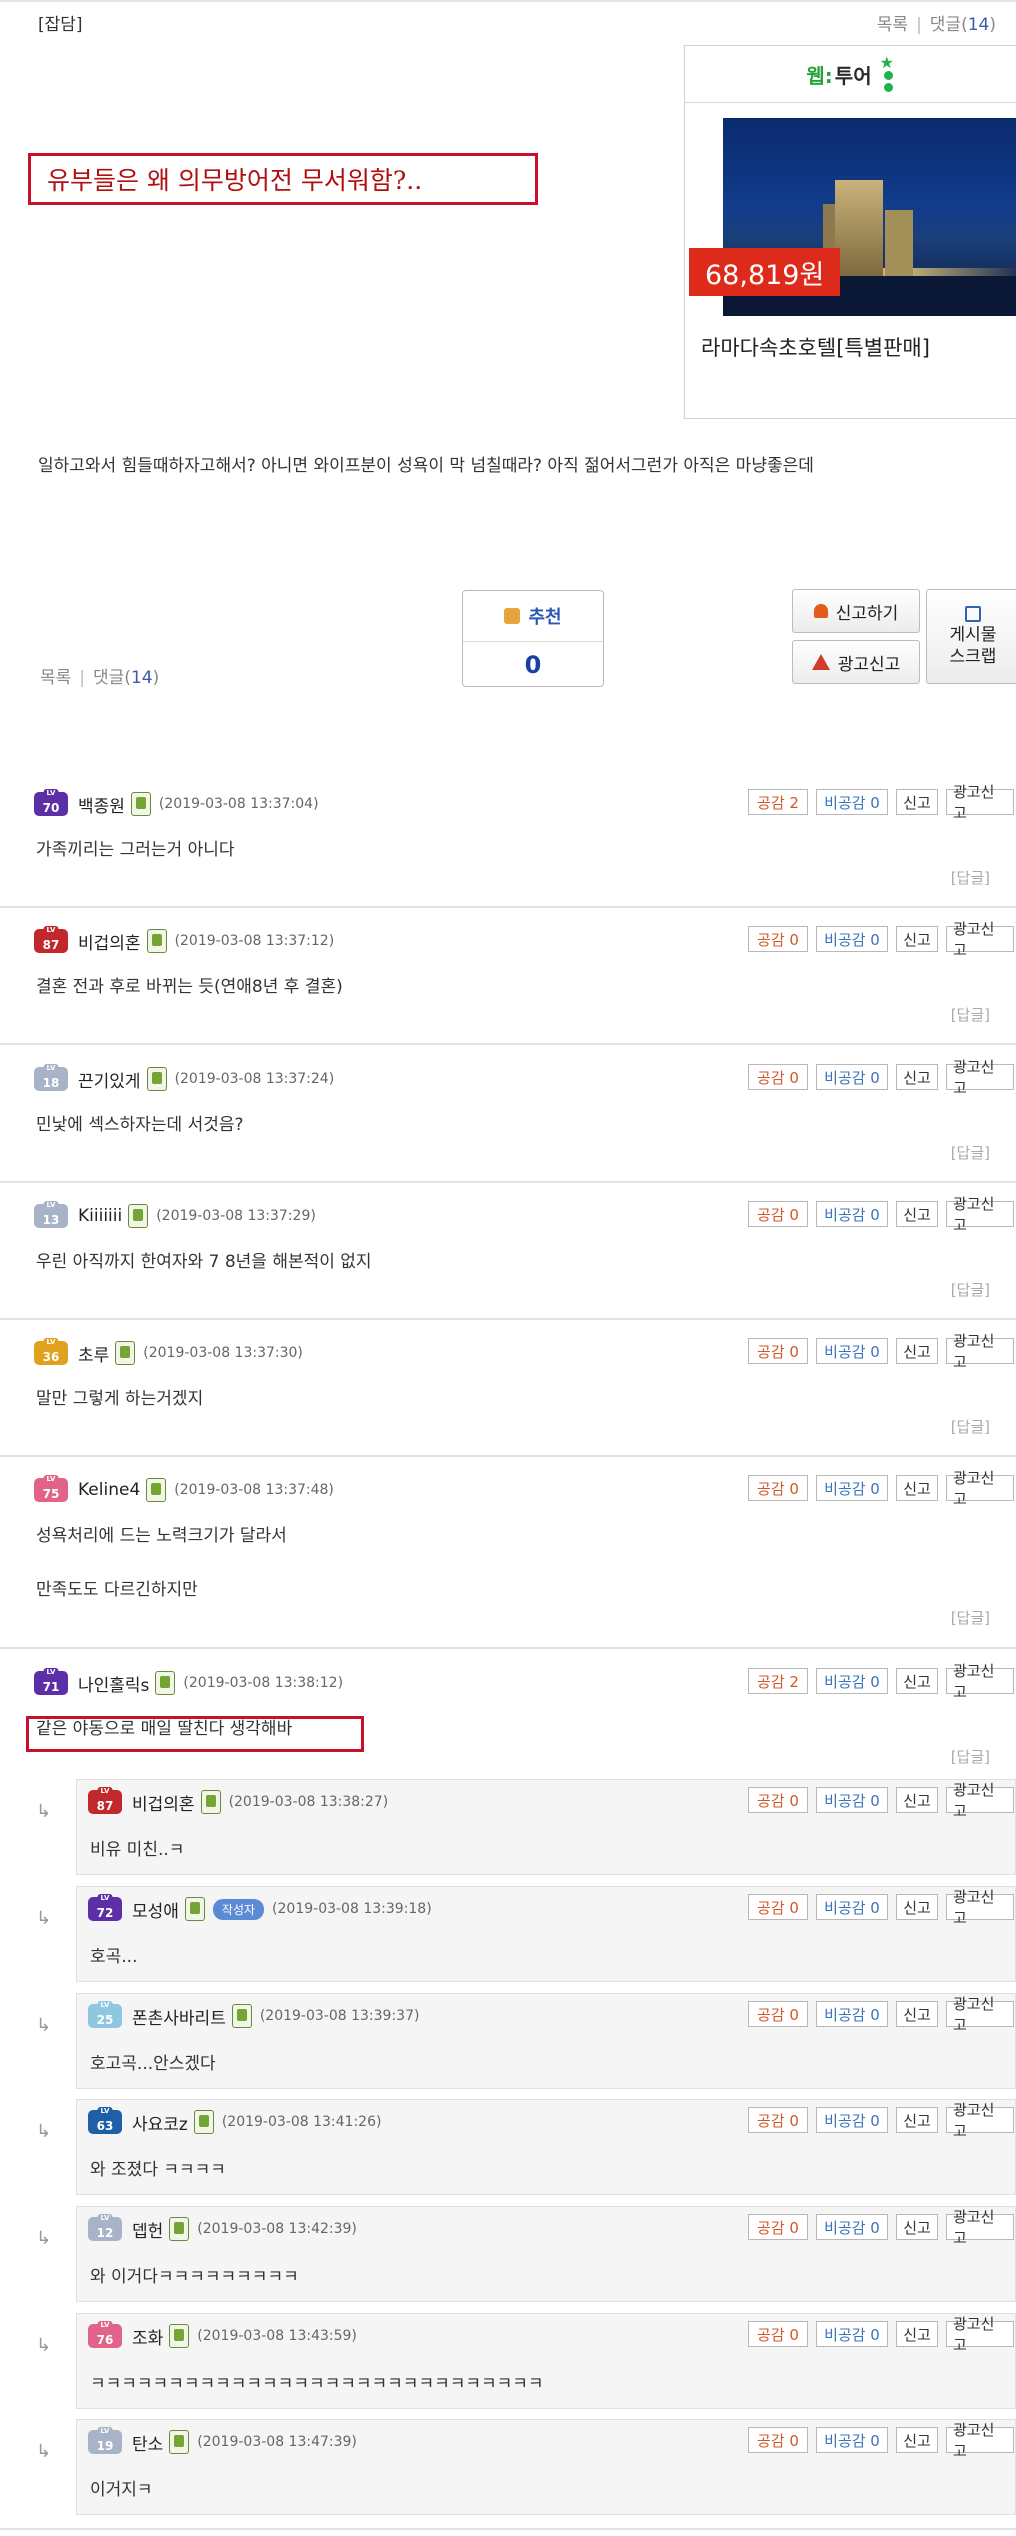 The image size is (1016, 2536). Describe the element at coordinates (188, 1683) in the screenshot. I see `comment-header: 71 나인홀릭s (2019-03-08 13:38:12)` at that location.